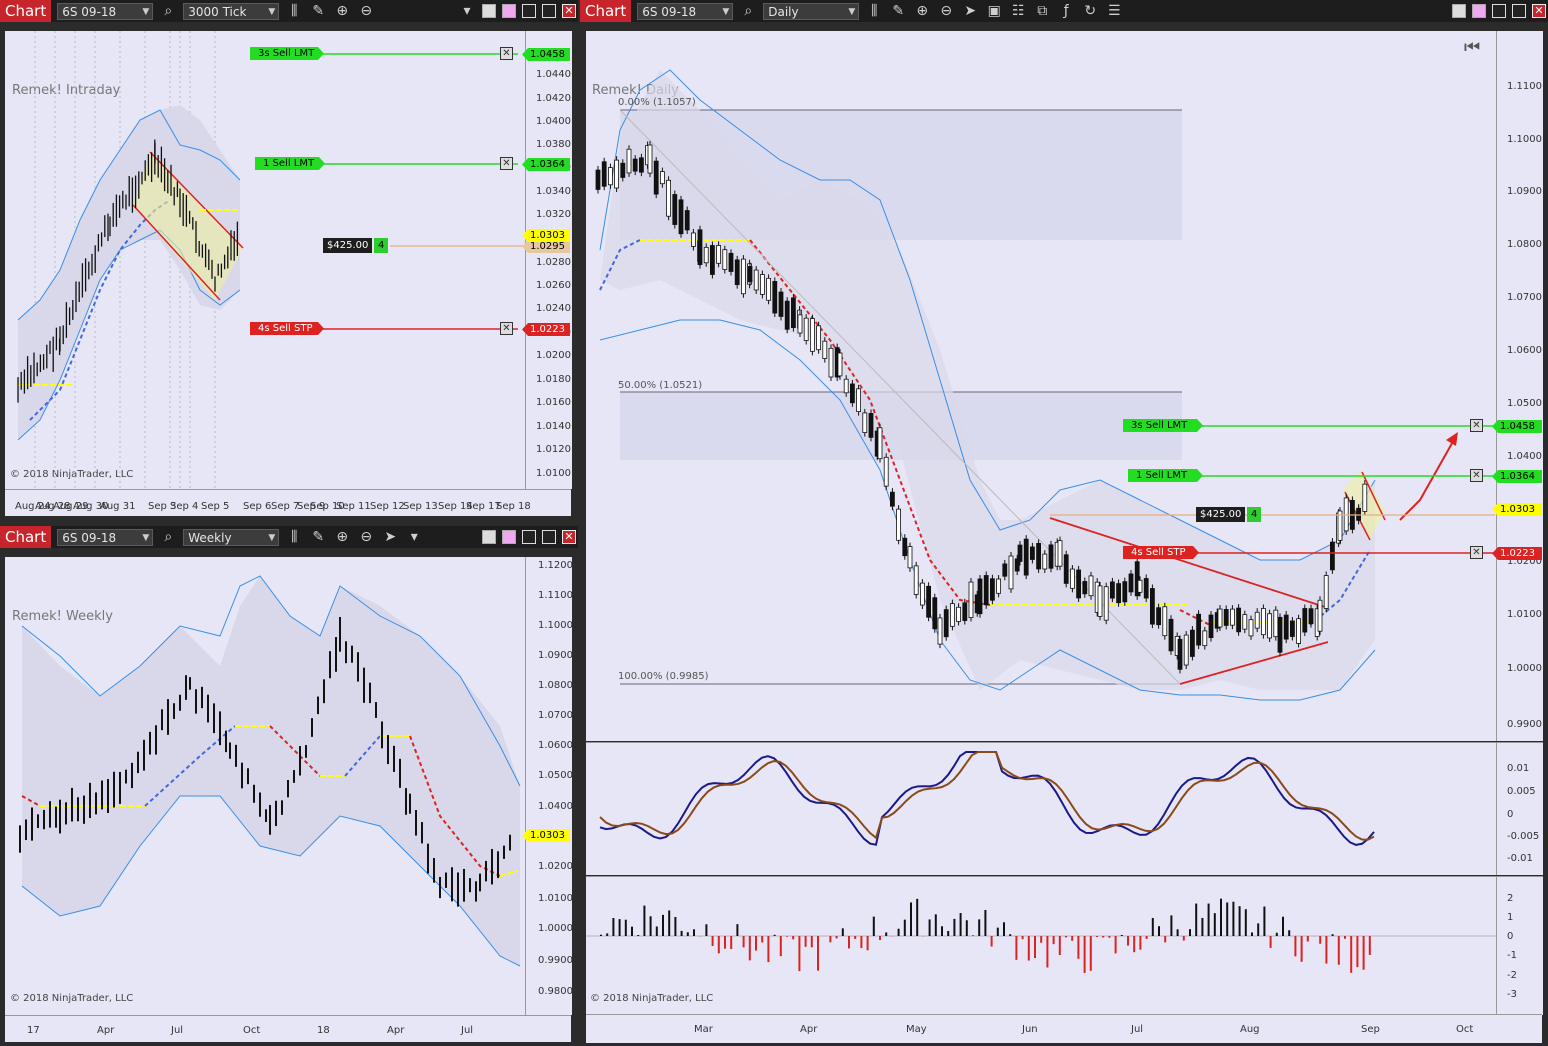 The height and width of the screenshot is (1046, 1548). What do you see at coordinates (555, 595) in the screenshot?
I see `price-tick-label: 1.1100` at bounding box center [555, 595].